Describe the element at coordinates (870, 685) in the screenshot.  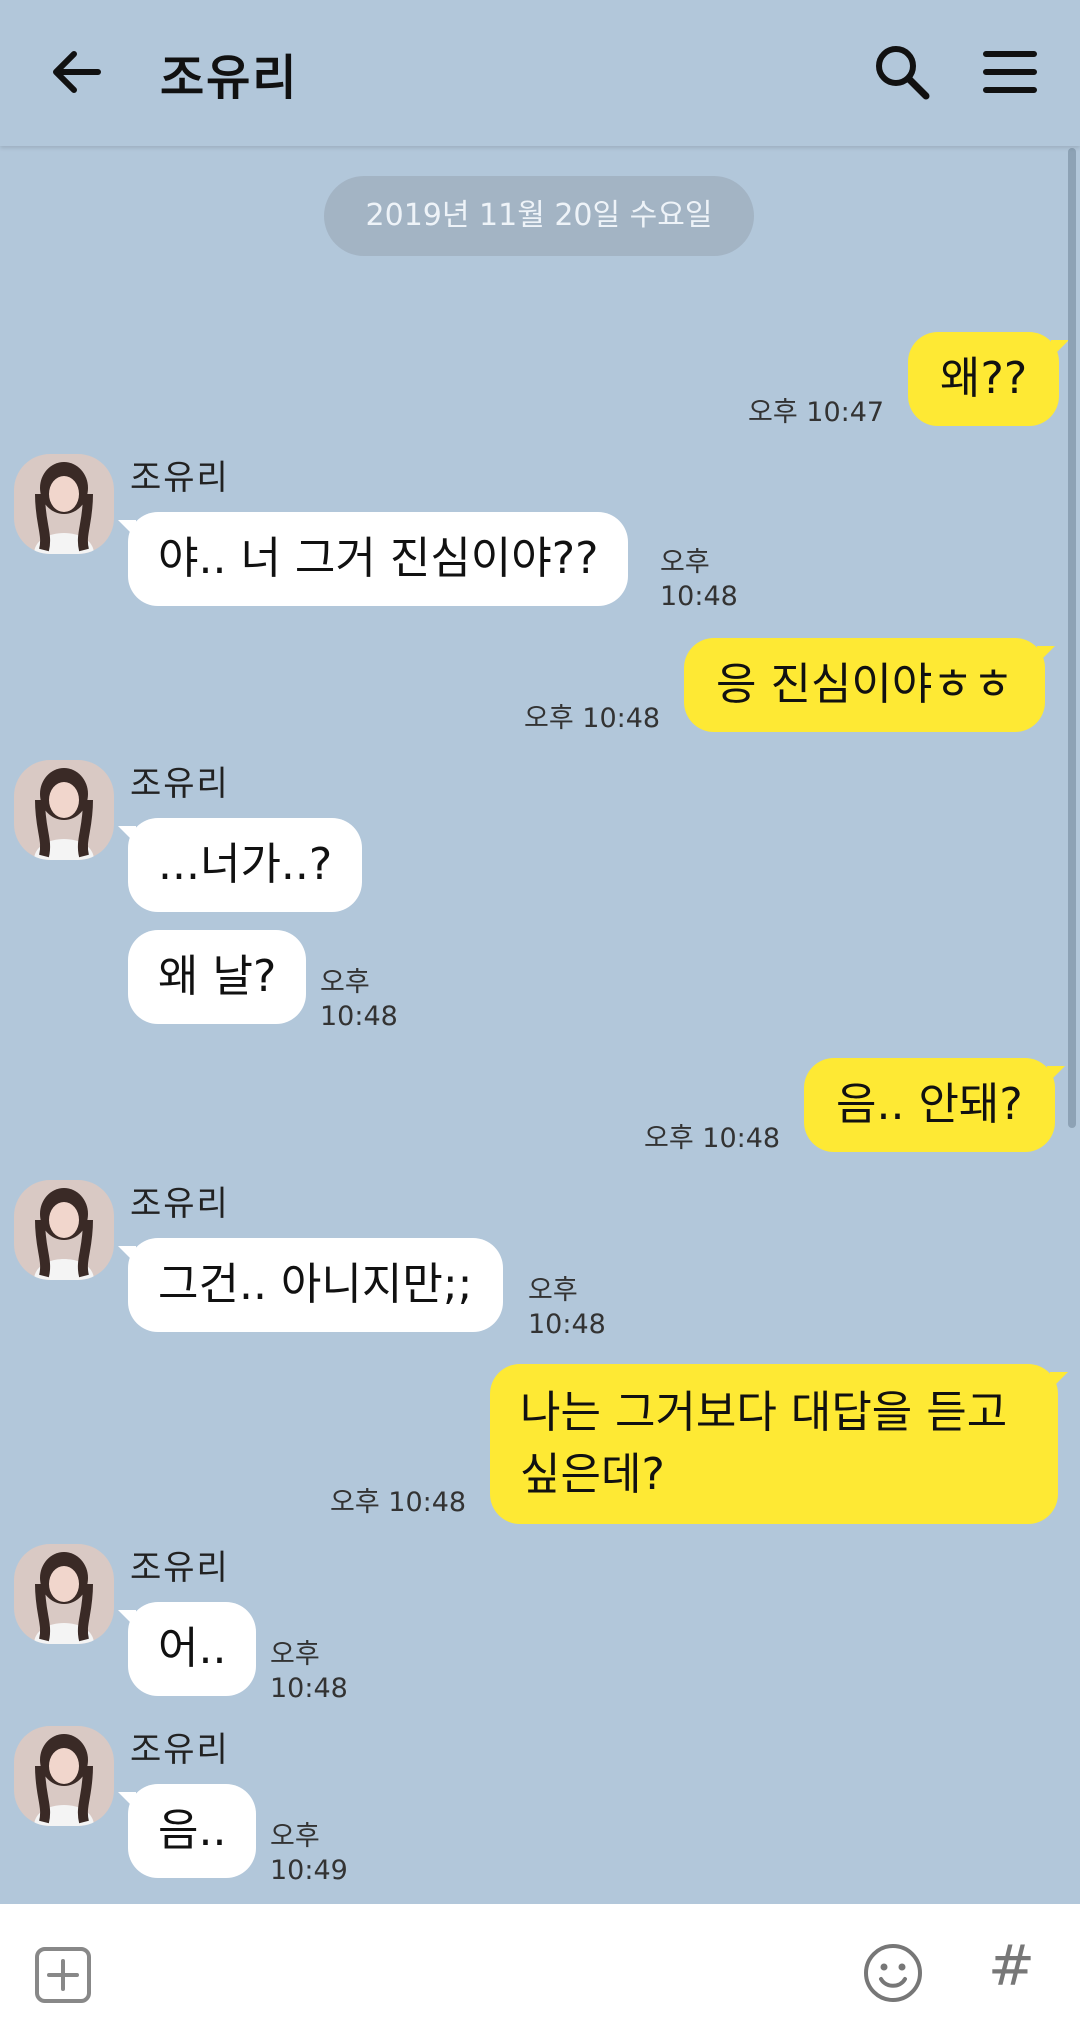
I see `my-message-bubble: 응 진심이야ㅎㅎ` at that location.